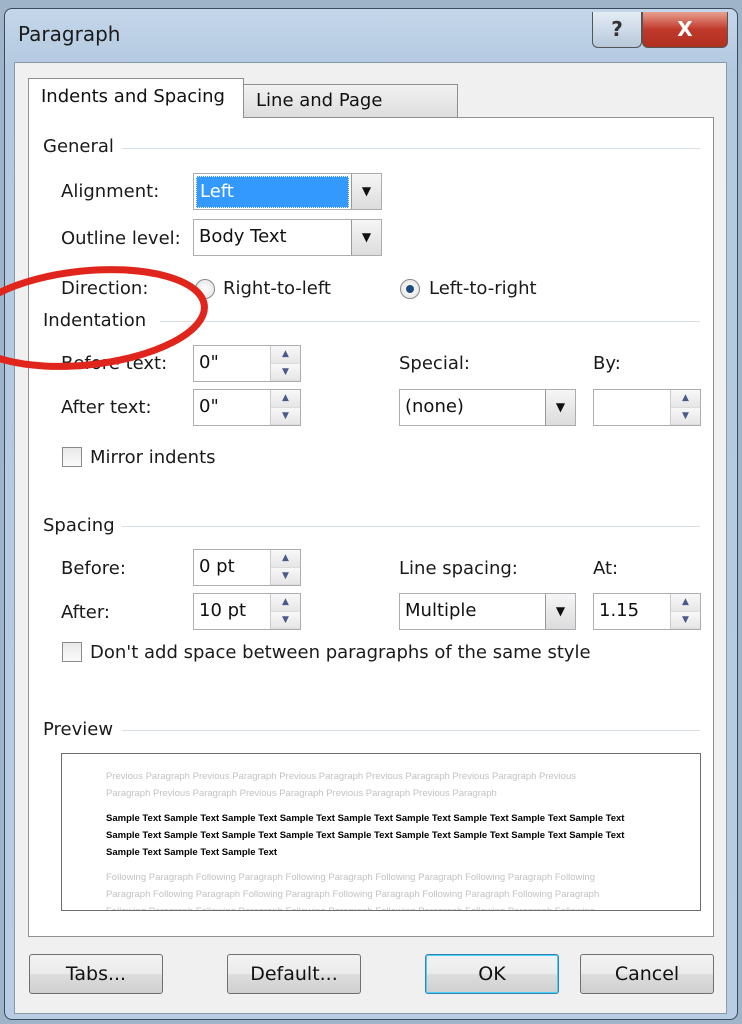  What do you see at coordinates (114, 363) in the screenshot?
I see `before-text-label: Before text:` at bounding box center [114, 363].